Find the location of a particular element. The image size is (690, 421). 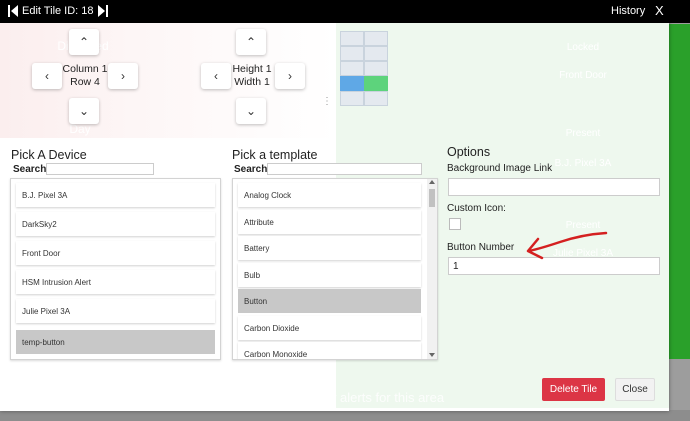

height-label: Height 1 is located at coordinates (252, 69).